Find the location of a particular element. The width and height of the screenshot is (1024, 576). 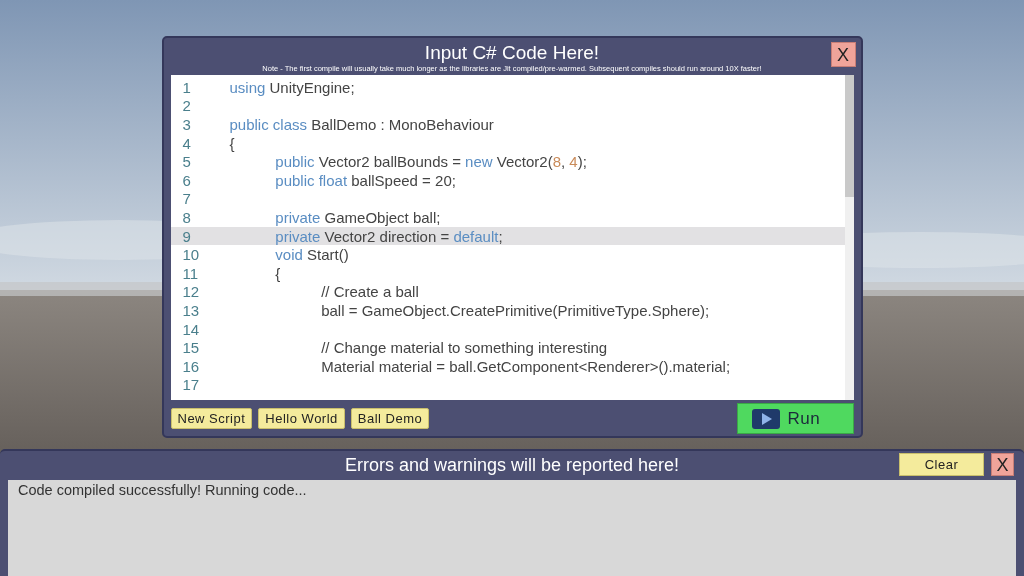

code-line: // Create a ball is located at coordinates (369, 292).